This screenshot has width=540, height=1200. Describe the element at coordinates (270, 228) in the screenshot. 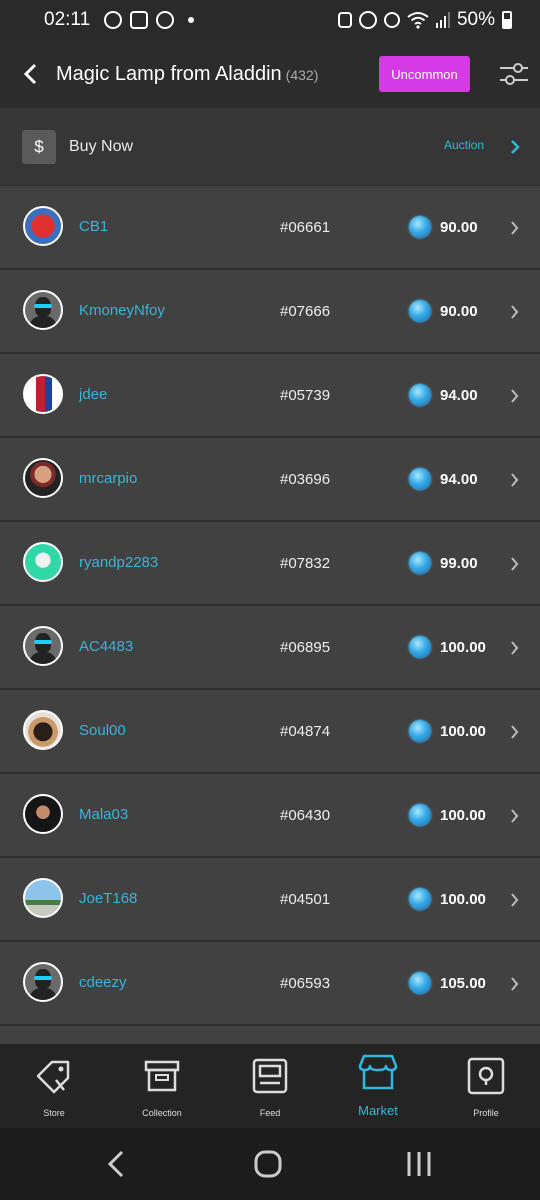

I see `listing-row: CB1 #06661 90.00` at that location.